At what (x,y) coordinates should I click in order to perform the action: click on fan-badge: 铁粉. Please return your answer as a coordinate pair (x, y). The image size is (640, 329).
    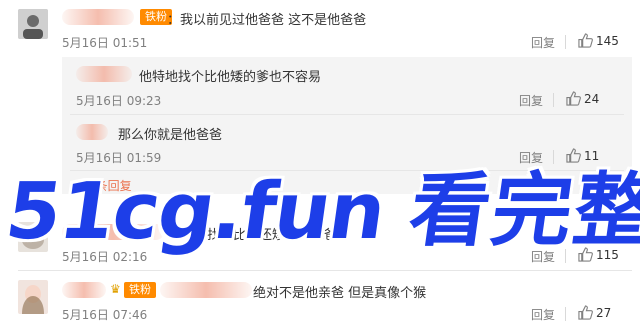
    Looking at the image, I should click on (140, 290).